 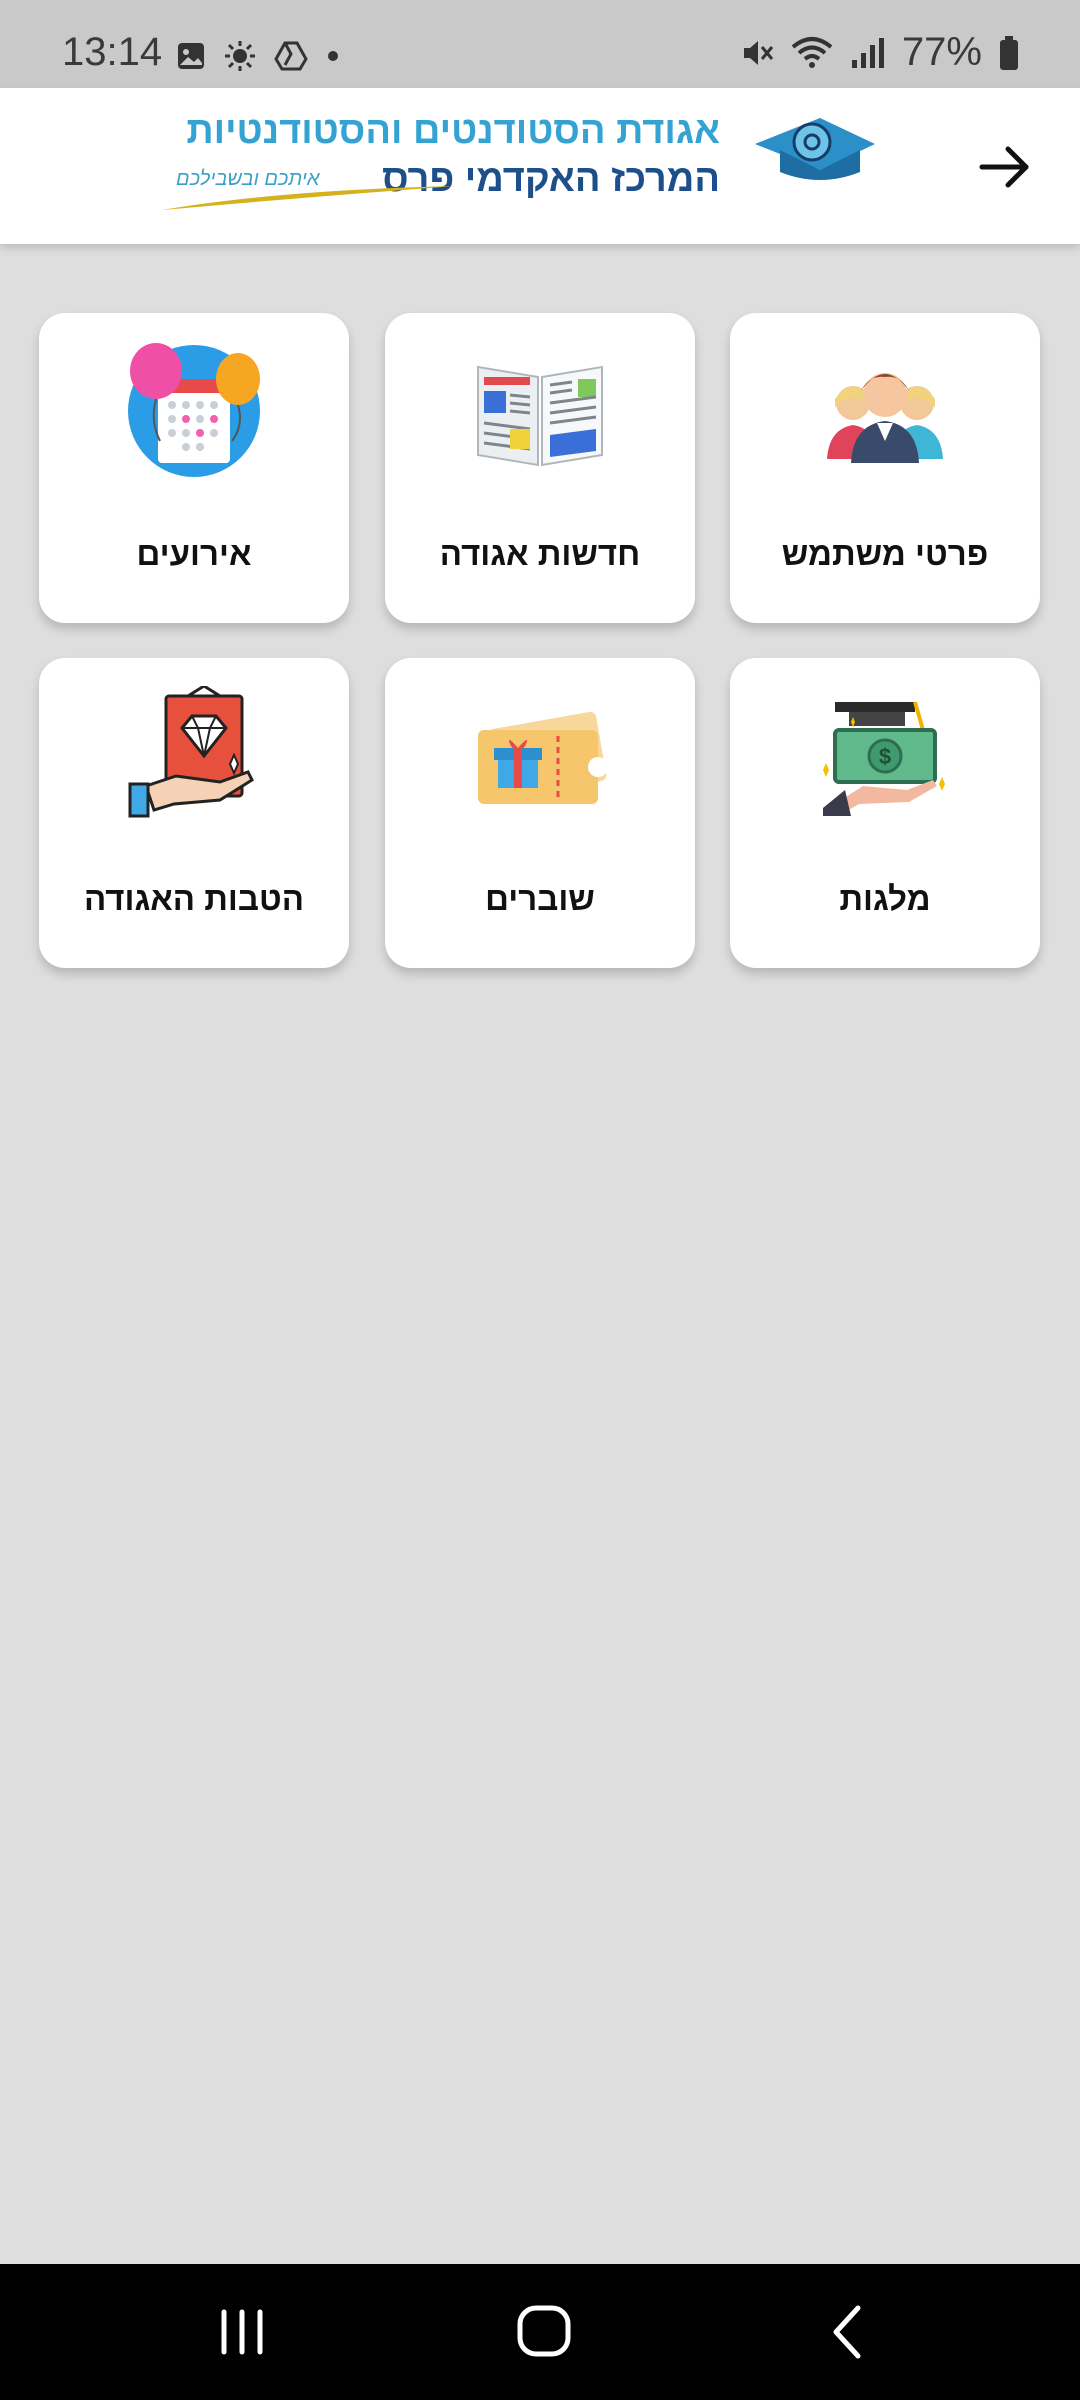 I want to click on scholarship-money-icon: $, so click(x=884, y=758).